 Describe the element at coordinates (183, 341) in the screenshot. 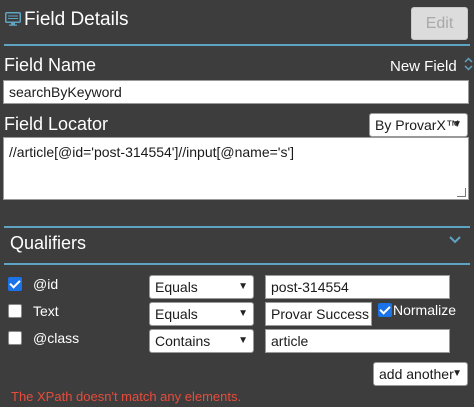

I see `qualifier-class-operator: Contains` at that location.